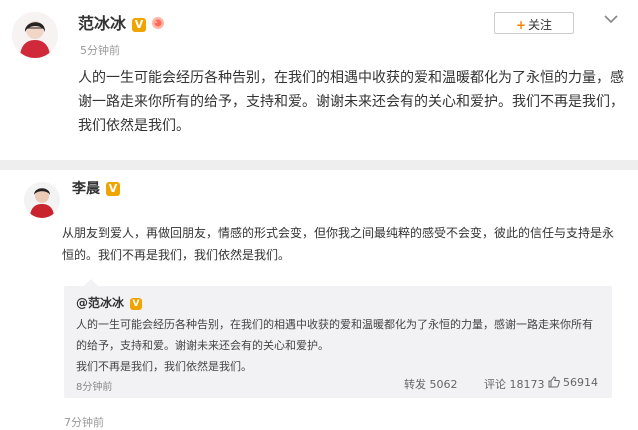 Image resolution: width=638 pixels, height=430 pixels. Describe the element at coordinates (431, 384) in the screenshot. I see `repost-count-link: 转发 5062` at that location.